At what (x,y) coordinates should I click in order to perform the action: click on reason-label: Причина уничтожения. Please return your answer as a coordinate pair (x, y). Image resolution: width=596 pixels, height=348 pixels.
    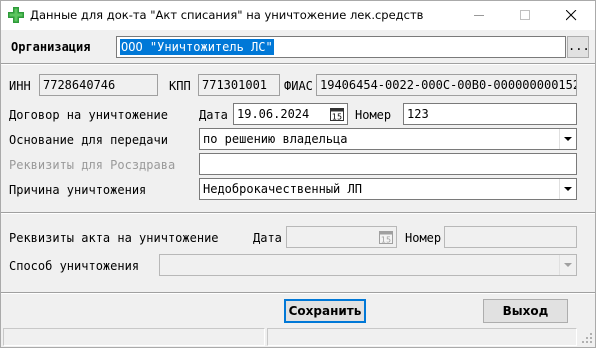
    Looking at the image, I should click on (78, 190).